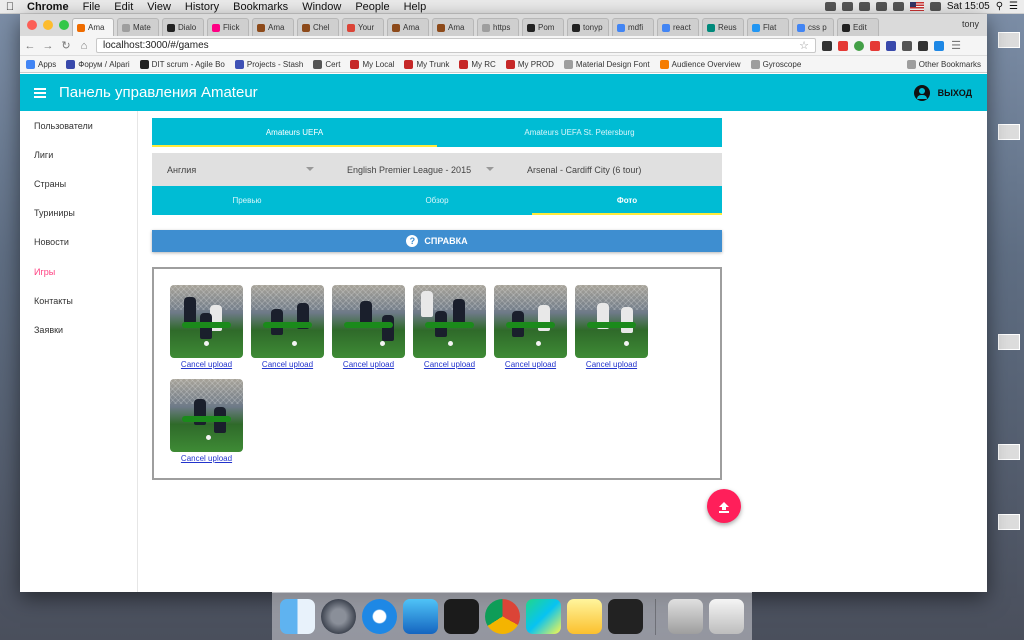  I want to click on menu-bookmarks: Bookmarks, so click(260, 7).